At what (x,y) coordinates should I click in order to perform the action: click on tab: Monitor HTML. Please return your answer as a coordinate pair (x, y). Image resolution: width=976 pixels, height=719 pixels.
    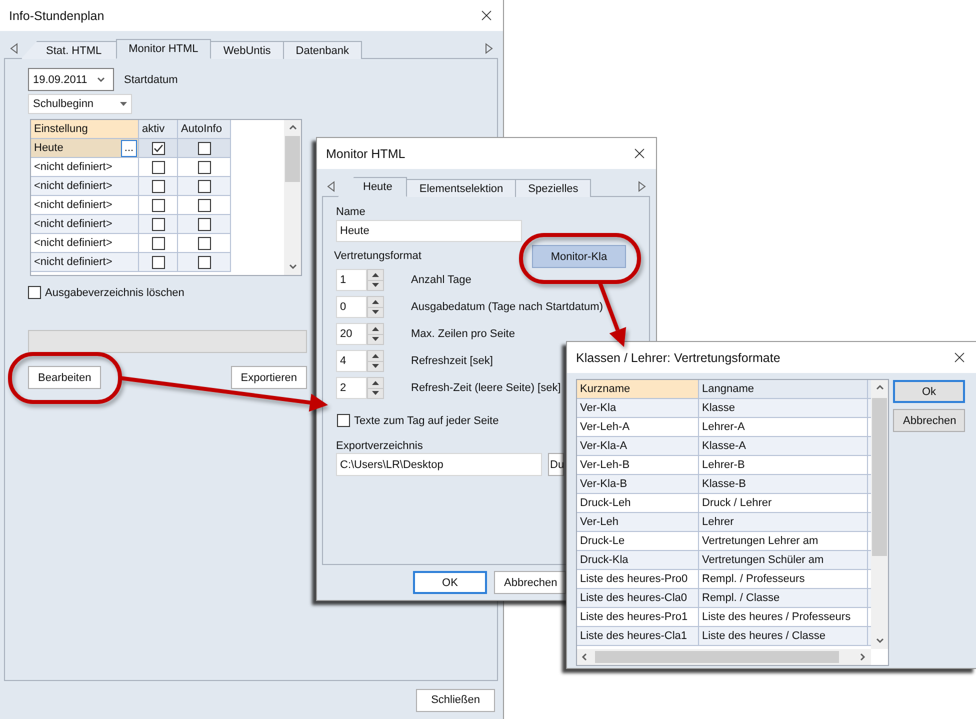
    Looking at the image, I should click on (164, 49).